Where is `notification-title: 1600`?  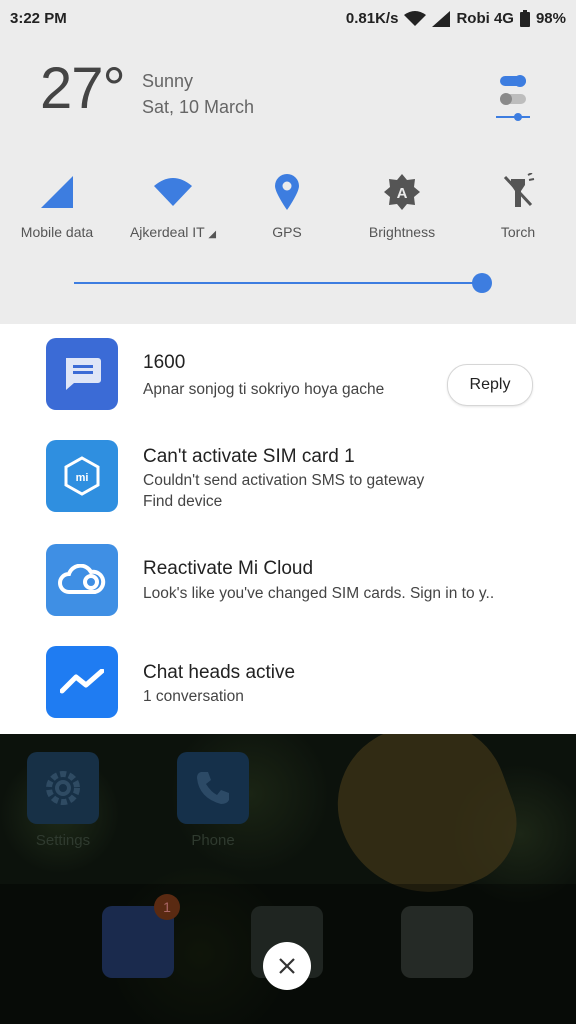
notification-title: 1600 is located at coordinates (164, 362).